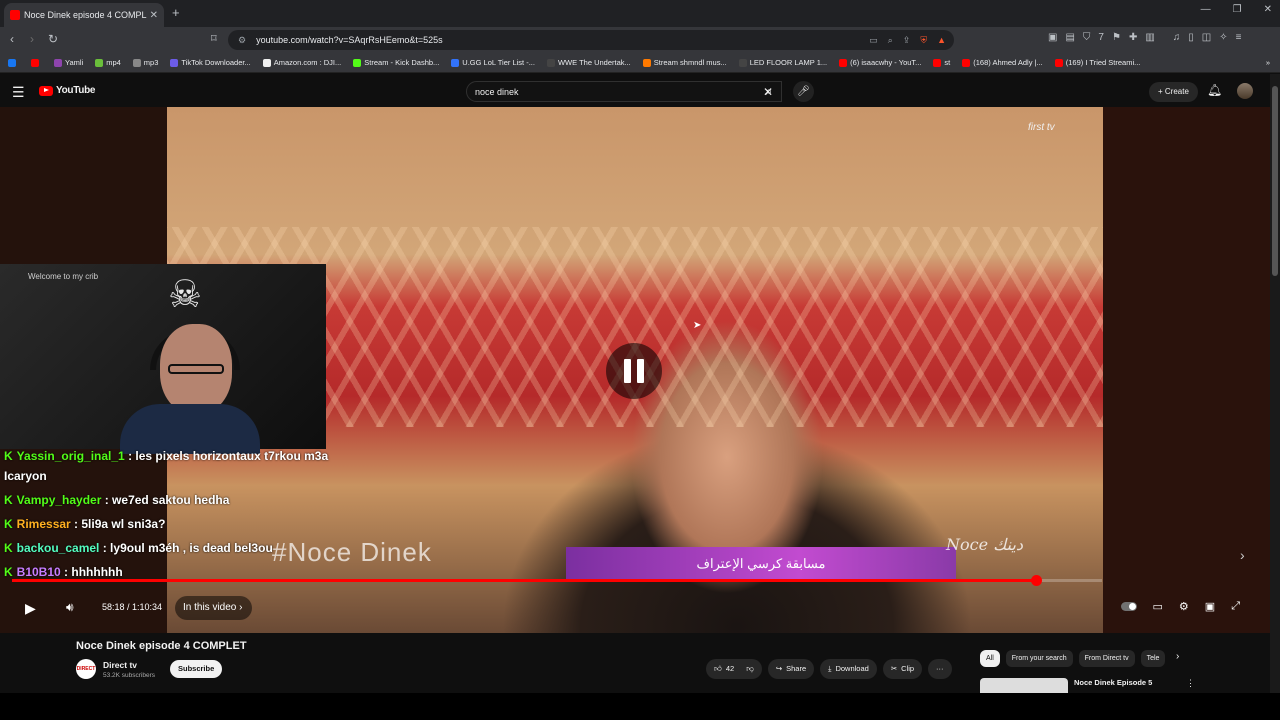  I want to click on restore-icon: ❐, so click(1237, 9).